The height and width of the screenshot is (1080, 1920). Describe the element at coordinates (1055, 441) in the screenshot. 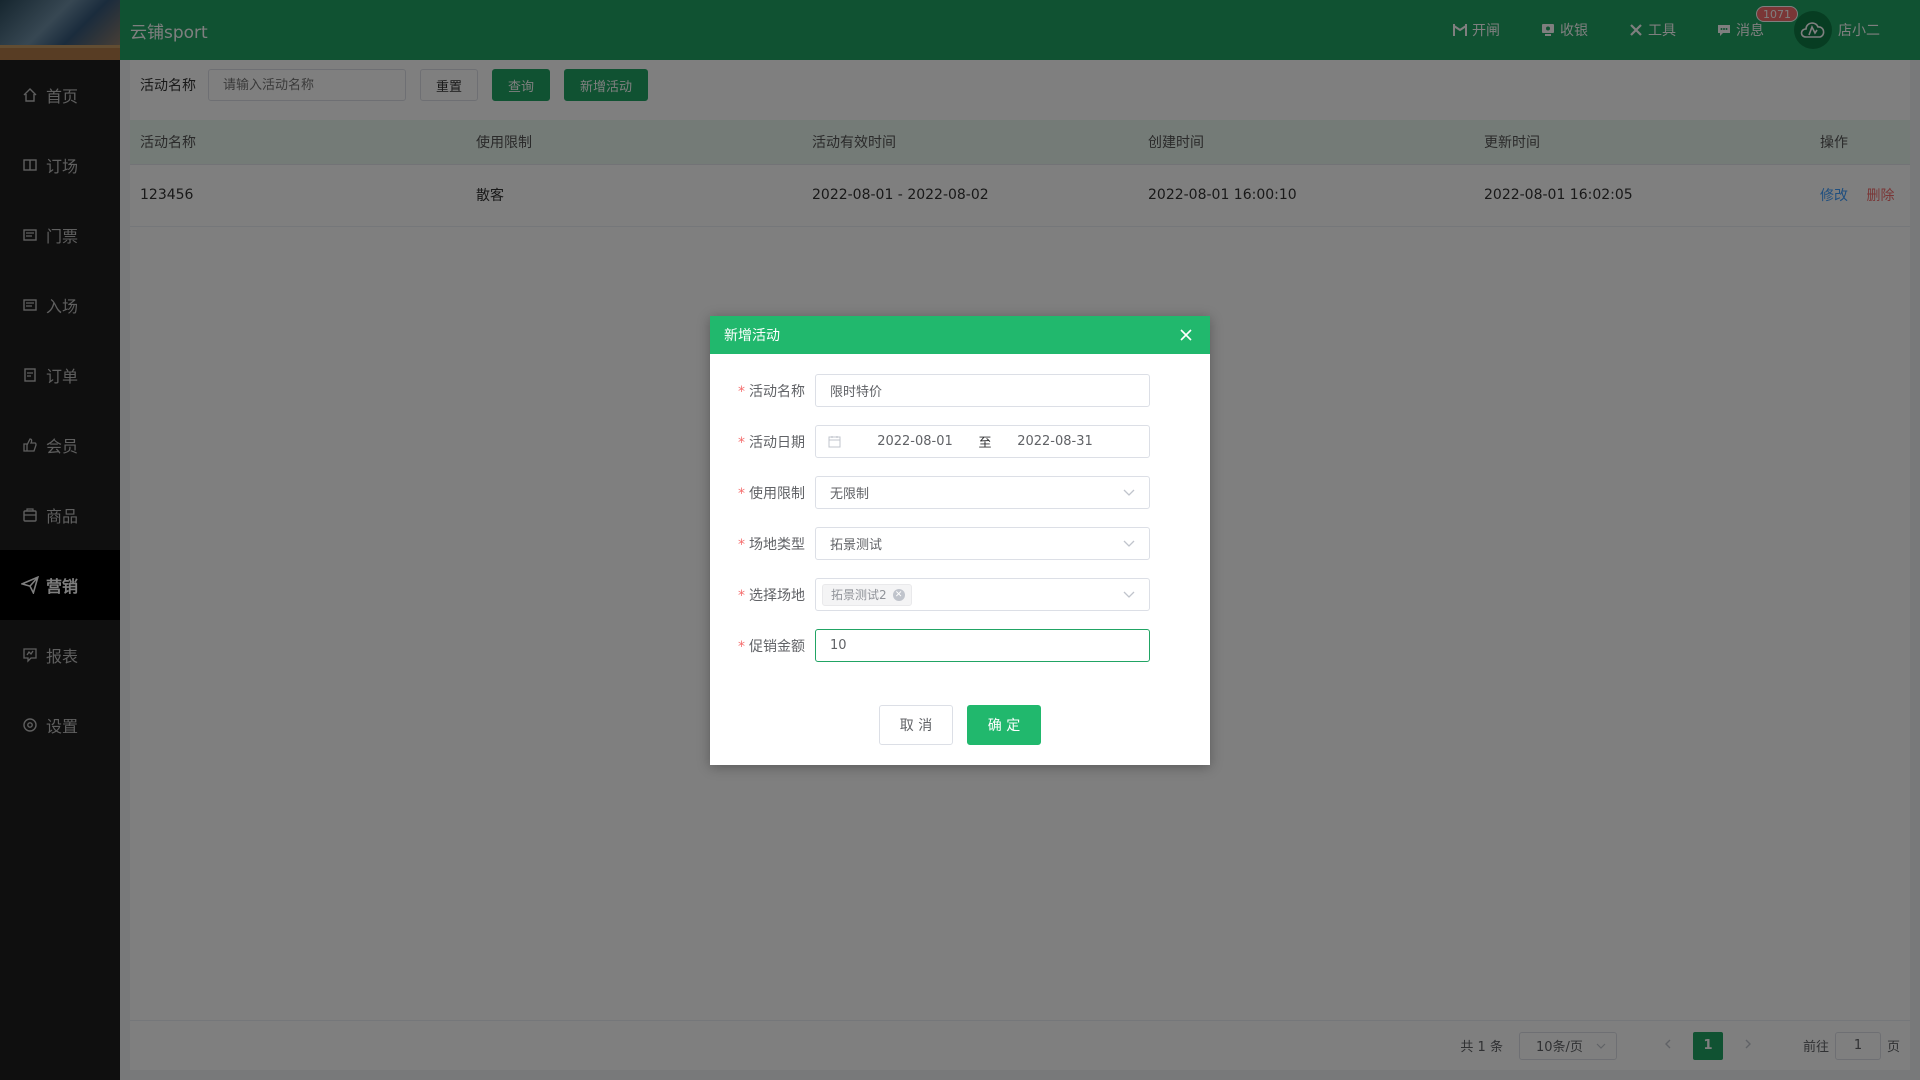

I see `end-date: 2022-08-31` at that location.